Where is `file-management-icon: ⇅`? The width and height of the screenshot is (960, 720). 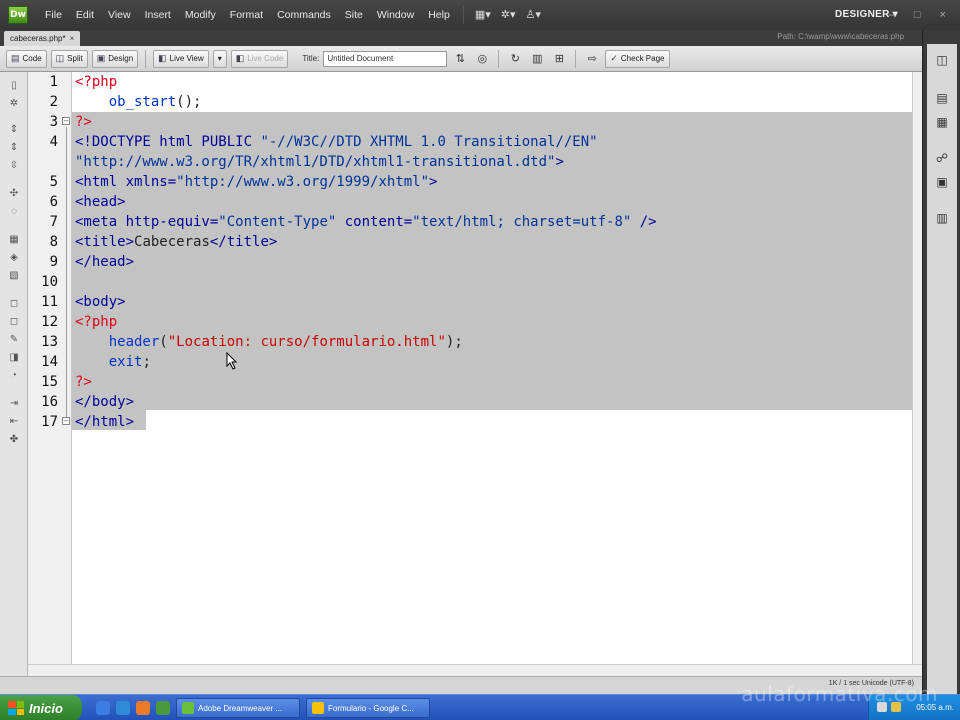
file-management-icon: ⇅ is located at coordinates (460, 59).